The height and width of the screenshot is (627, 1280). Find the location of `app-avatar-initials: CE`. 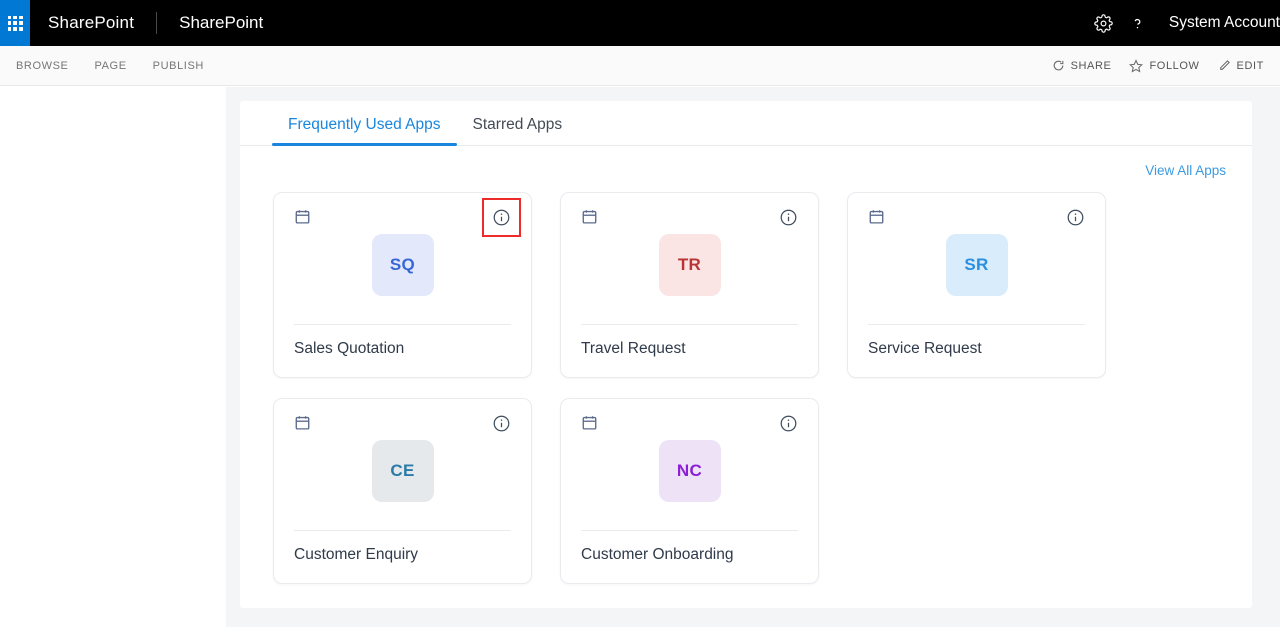

app-avatar-initials: CE is located at coordinates (402, 470).